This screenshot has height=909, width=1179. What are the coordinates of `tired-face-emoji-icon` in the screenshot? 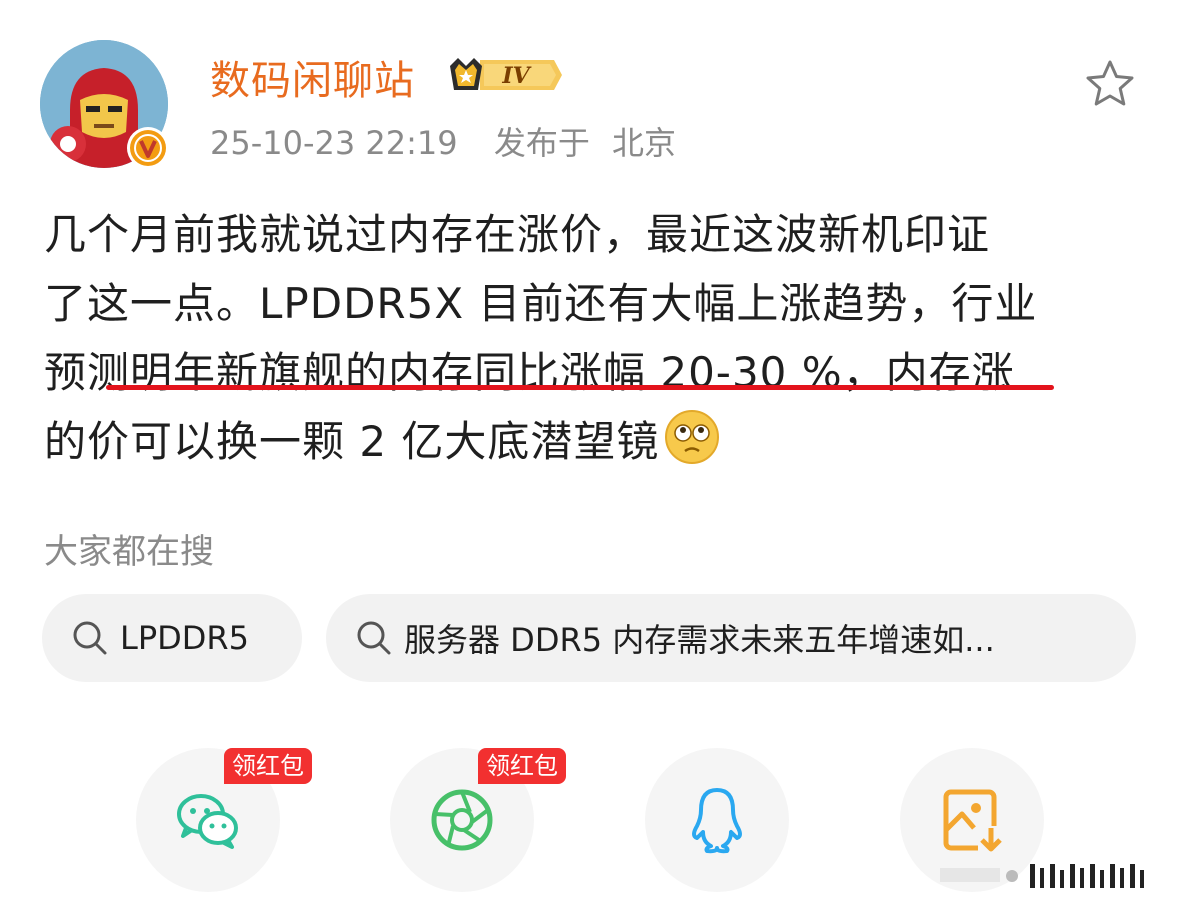 It's located at (692, 437).